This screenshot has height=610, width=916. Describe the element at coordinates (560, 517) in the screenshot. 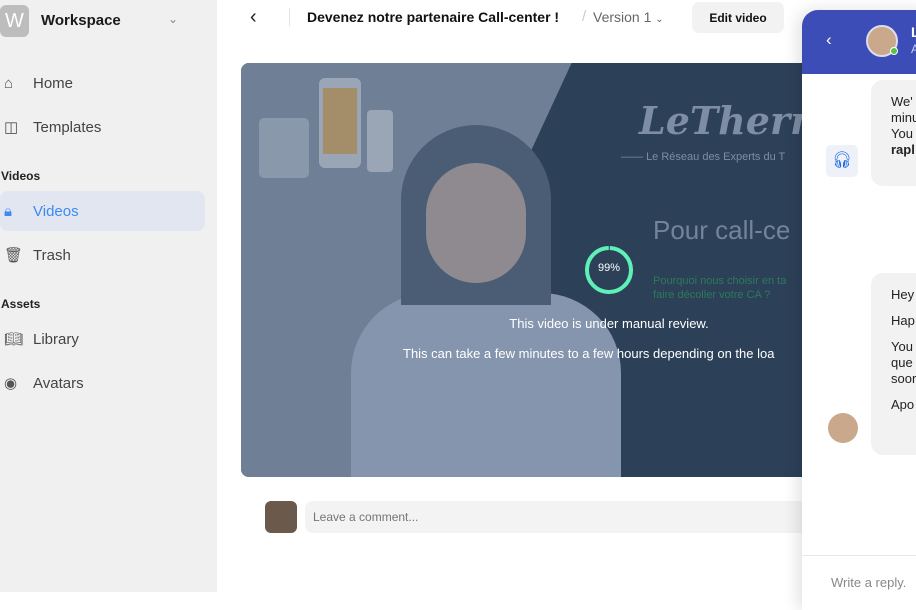

I see `comment-input` at that location.